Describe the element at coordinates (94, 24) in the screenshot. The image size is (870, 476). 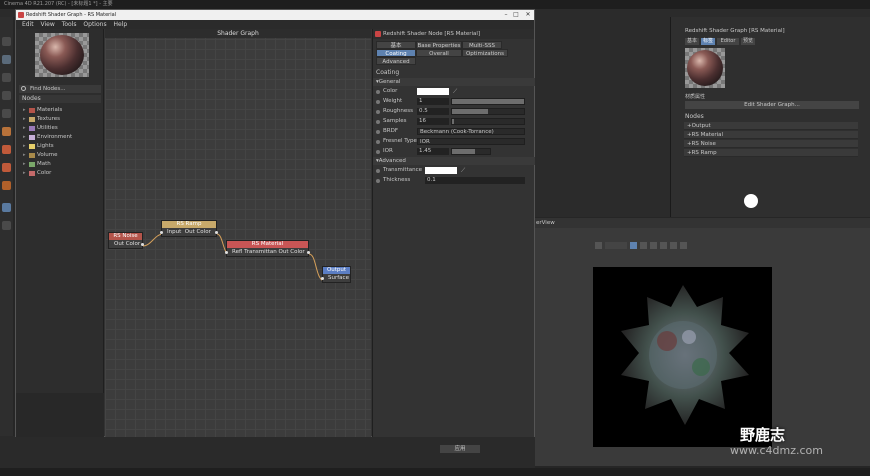
I see `menu-options: Options` at that location.